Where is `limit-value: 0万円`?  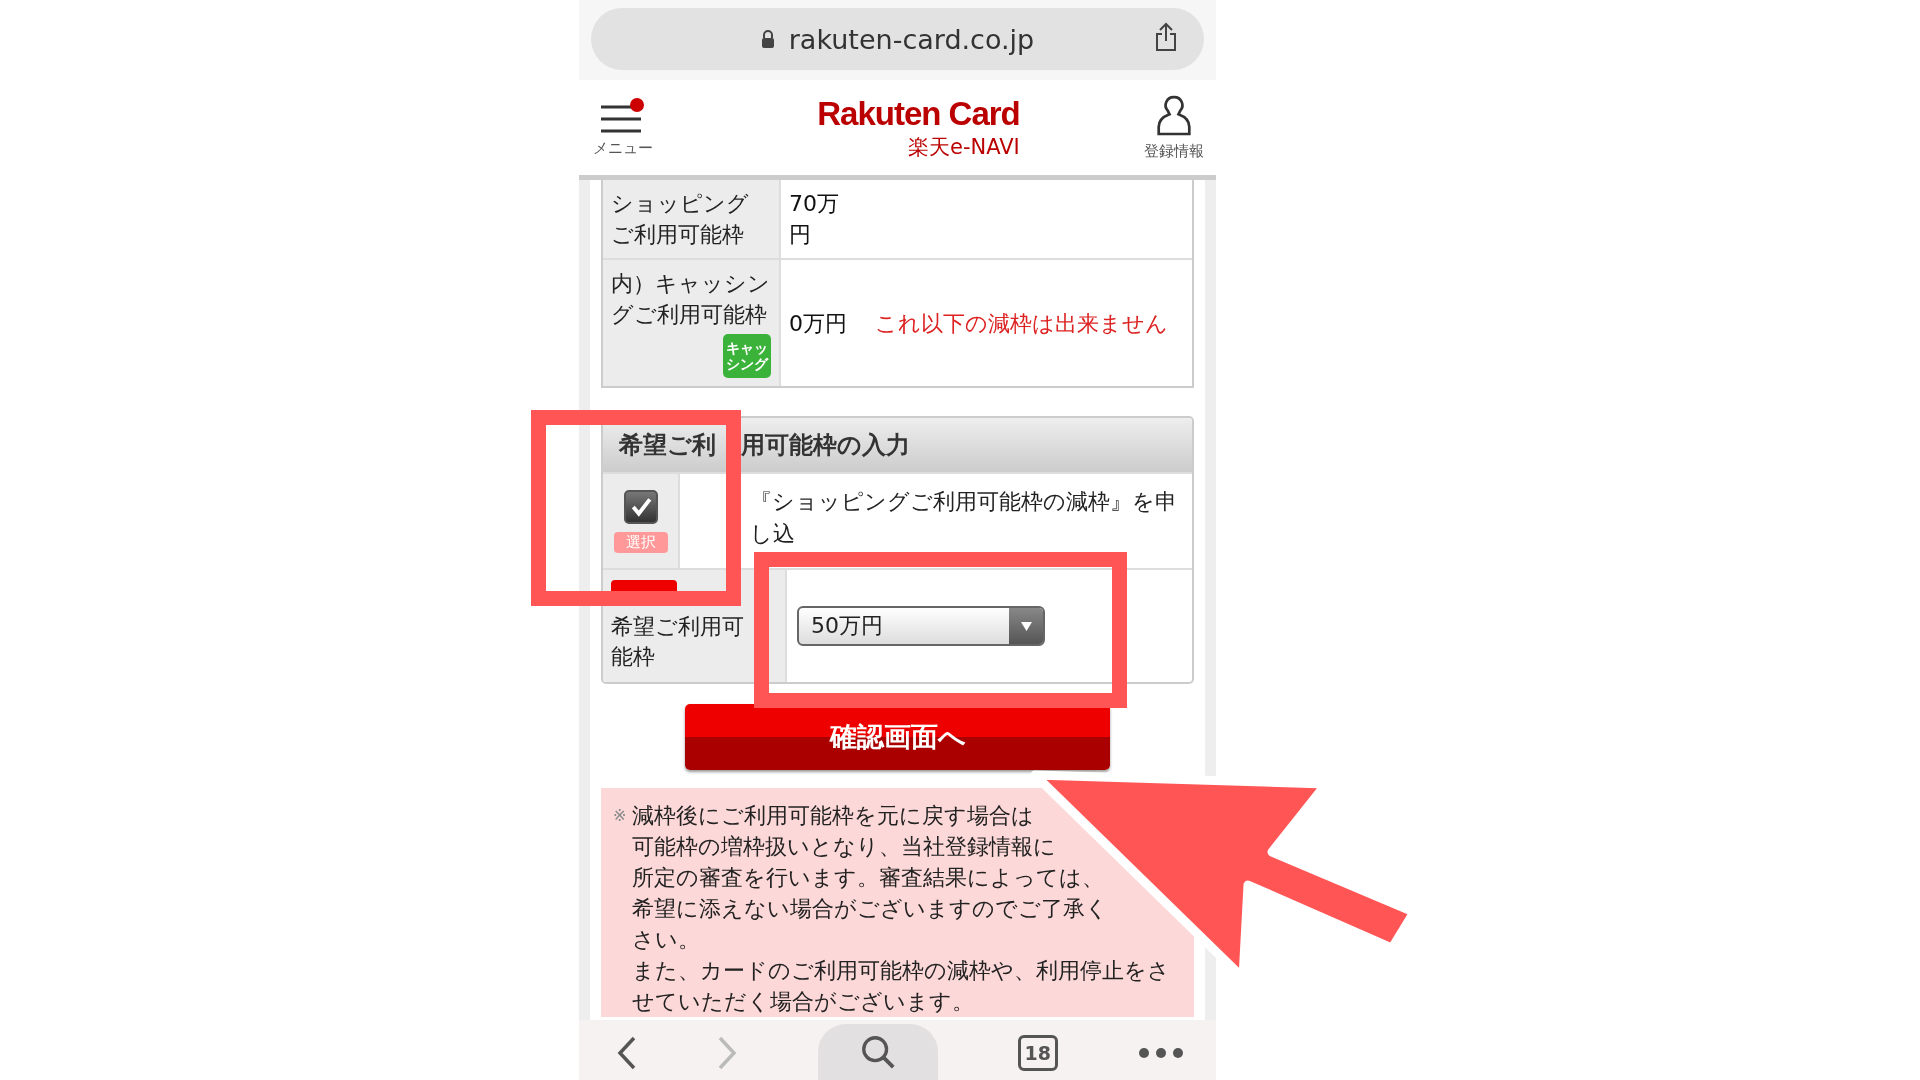 limit-value: 0万円 is located at coordinates (818, 323).